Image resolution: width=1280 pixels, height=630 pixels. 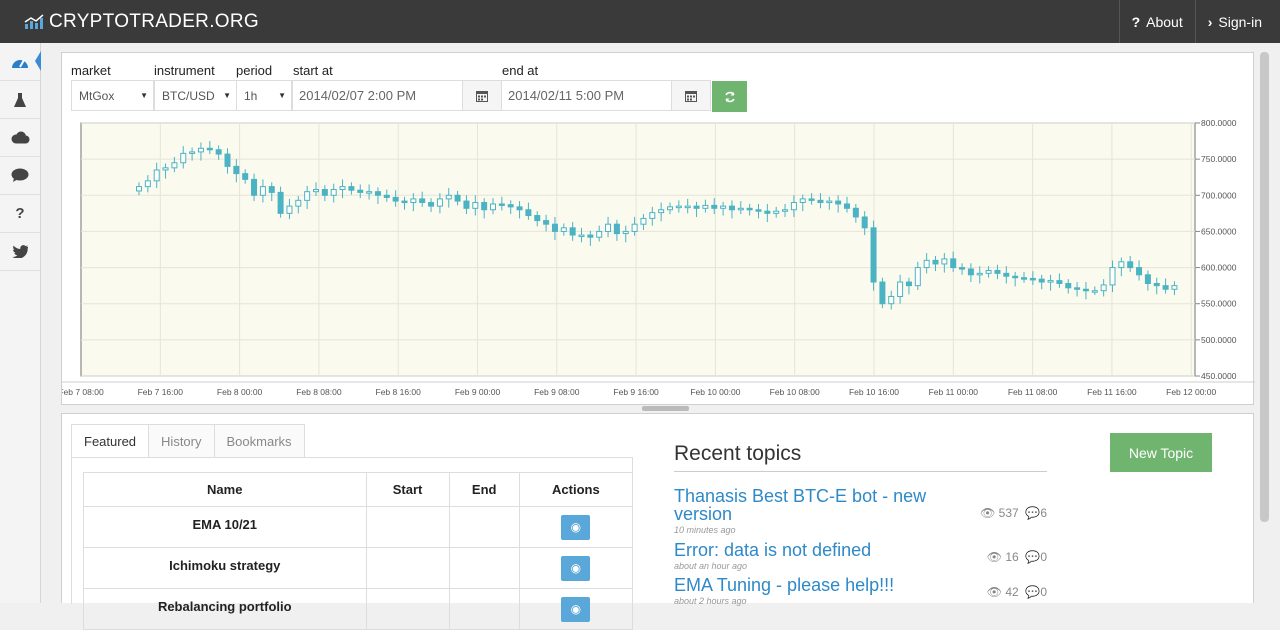 I want to click on sidebar-item-forum, so click(x=20, y=176).